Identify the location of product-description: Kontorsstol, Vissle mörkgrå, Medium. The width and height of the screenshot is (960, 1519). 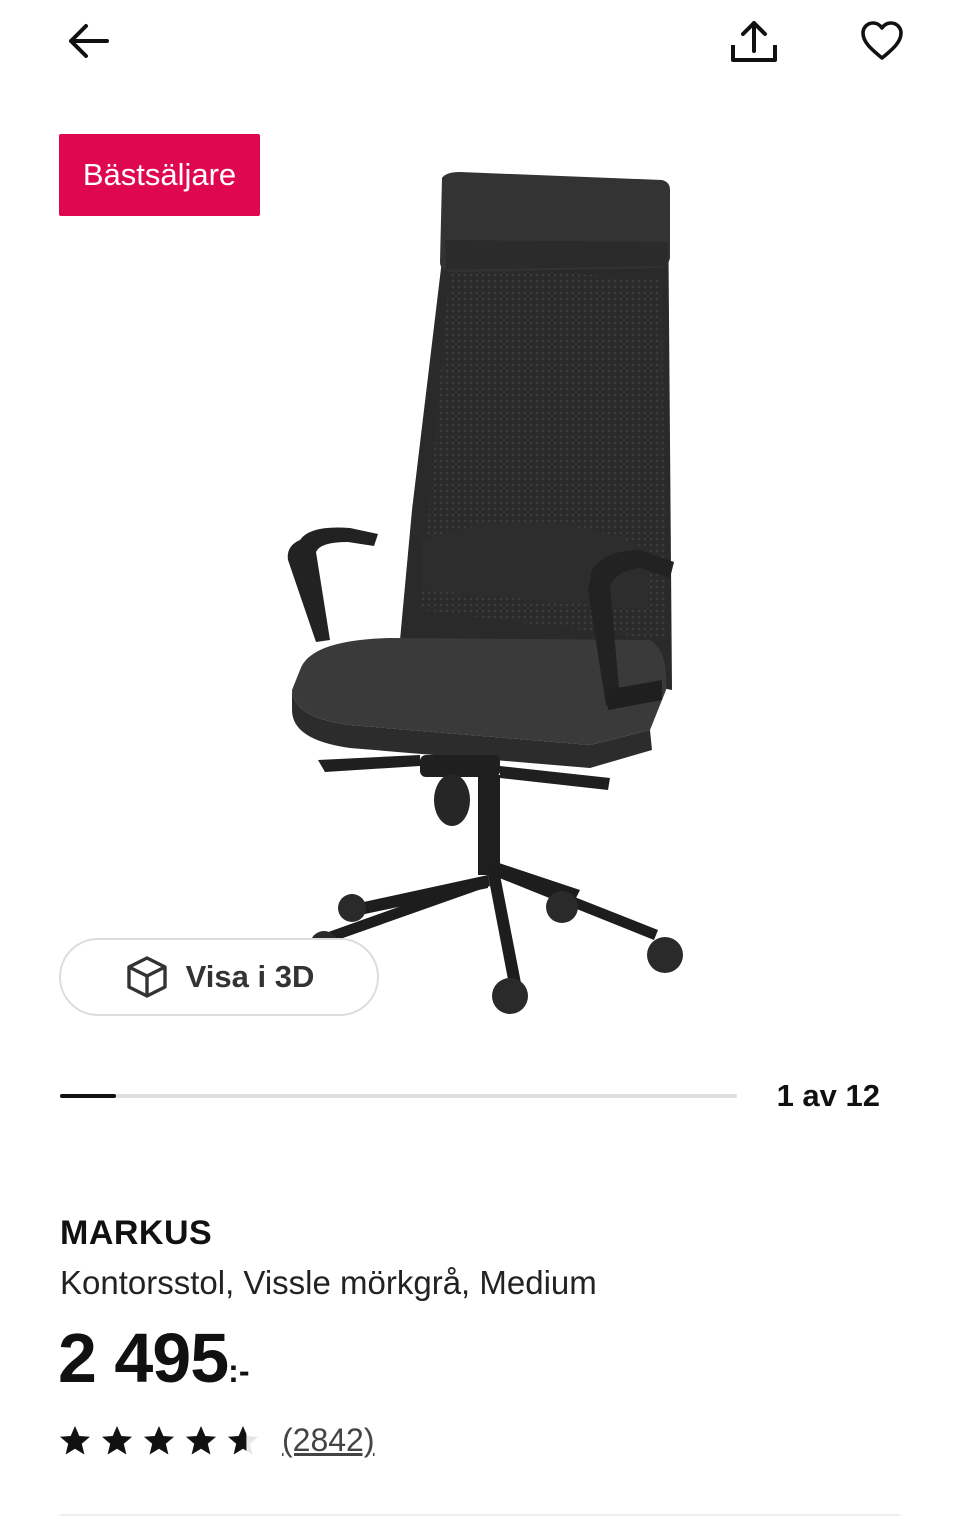
(328, 1282).